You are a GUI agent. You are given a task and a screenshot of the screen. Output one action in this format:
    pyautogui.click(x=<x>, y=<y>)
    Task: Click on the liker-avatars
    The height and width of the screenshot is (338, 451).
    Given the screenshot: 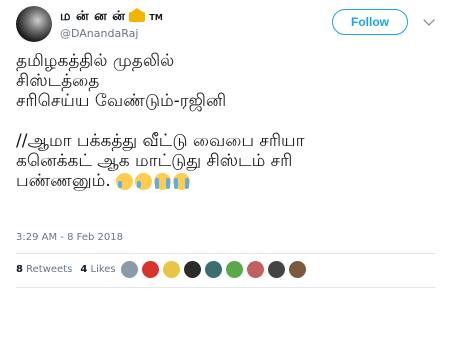 What is the action you would take?
    pyautogui.click(x=213, y=269)
    